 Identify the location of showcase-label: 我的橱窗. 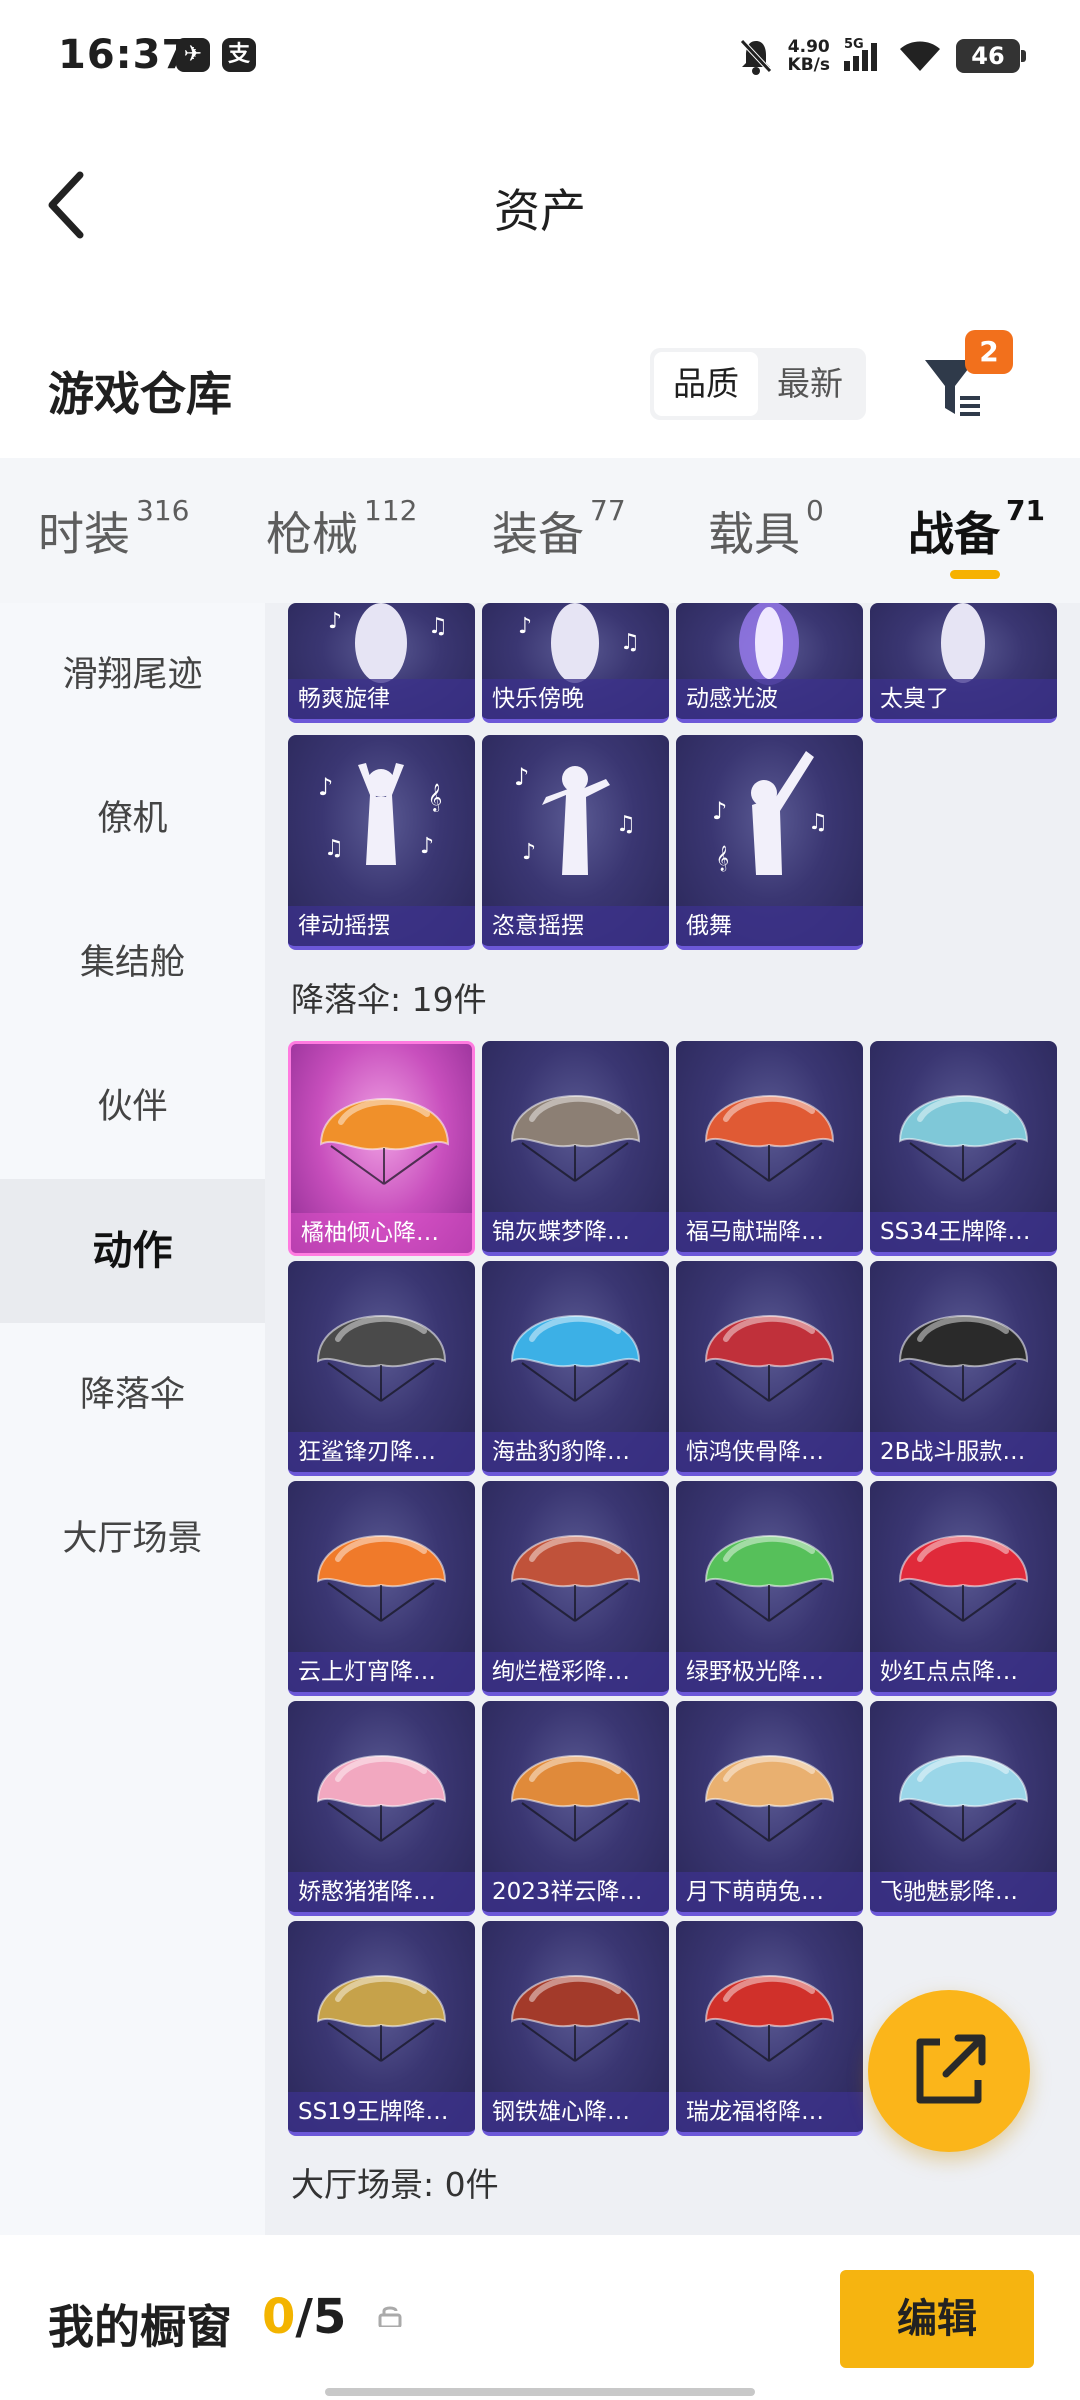
(140, 2327).